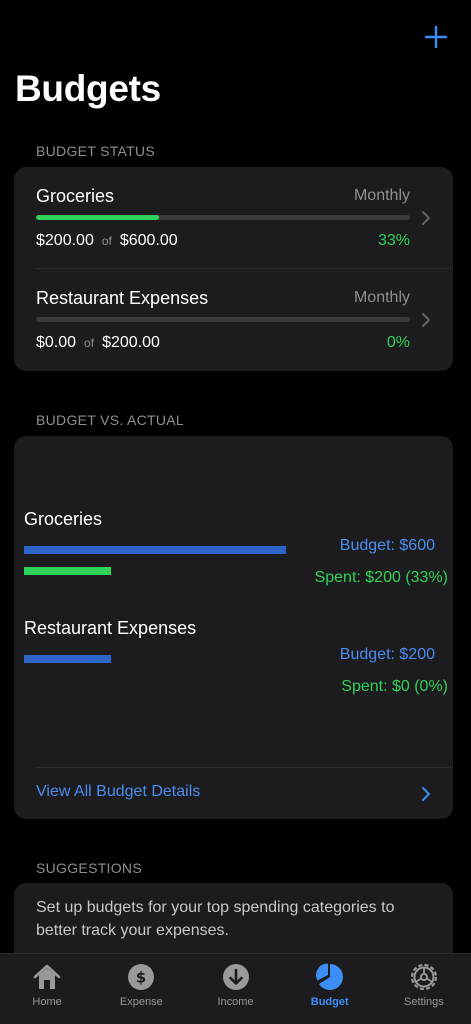 The image size is (471, 1024). Describe the element at coordinates (75, 196) in the screenshot. I see `budget-name: Groceries` at that location.